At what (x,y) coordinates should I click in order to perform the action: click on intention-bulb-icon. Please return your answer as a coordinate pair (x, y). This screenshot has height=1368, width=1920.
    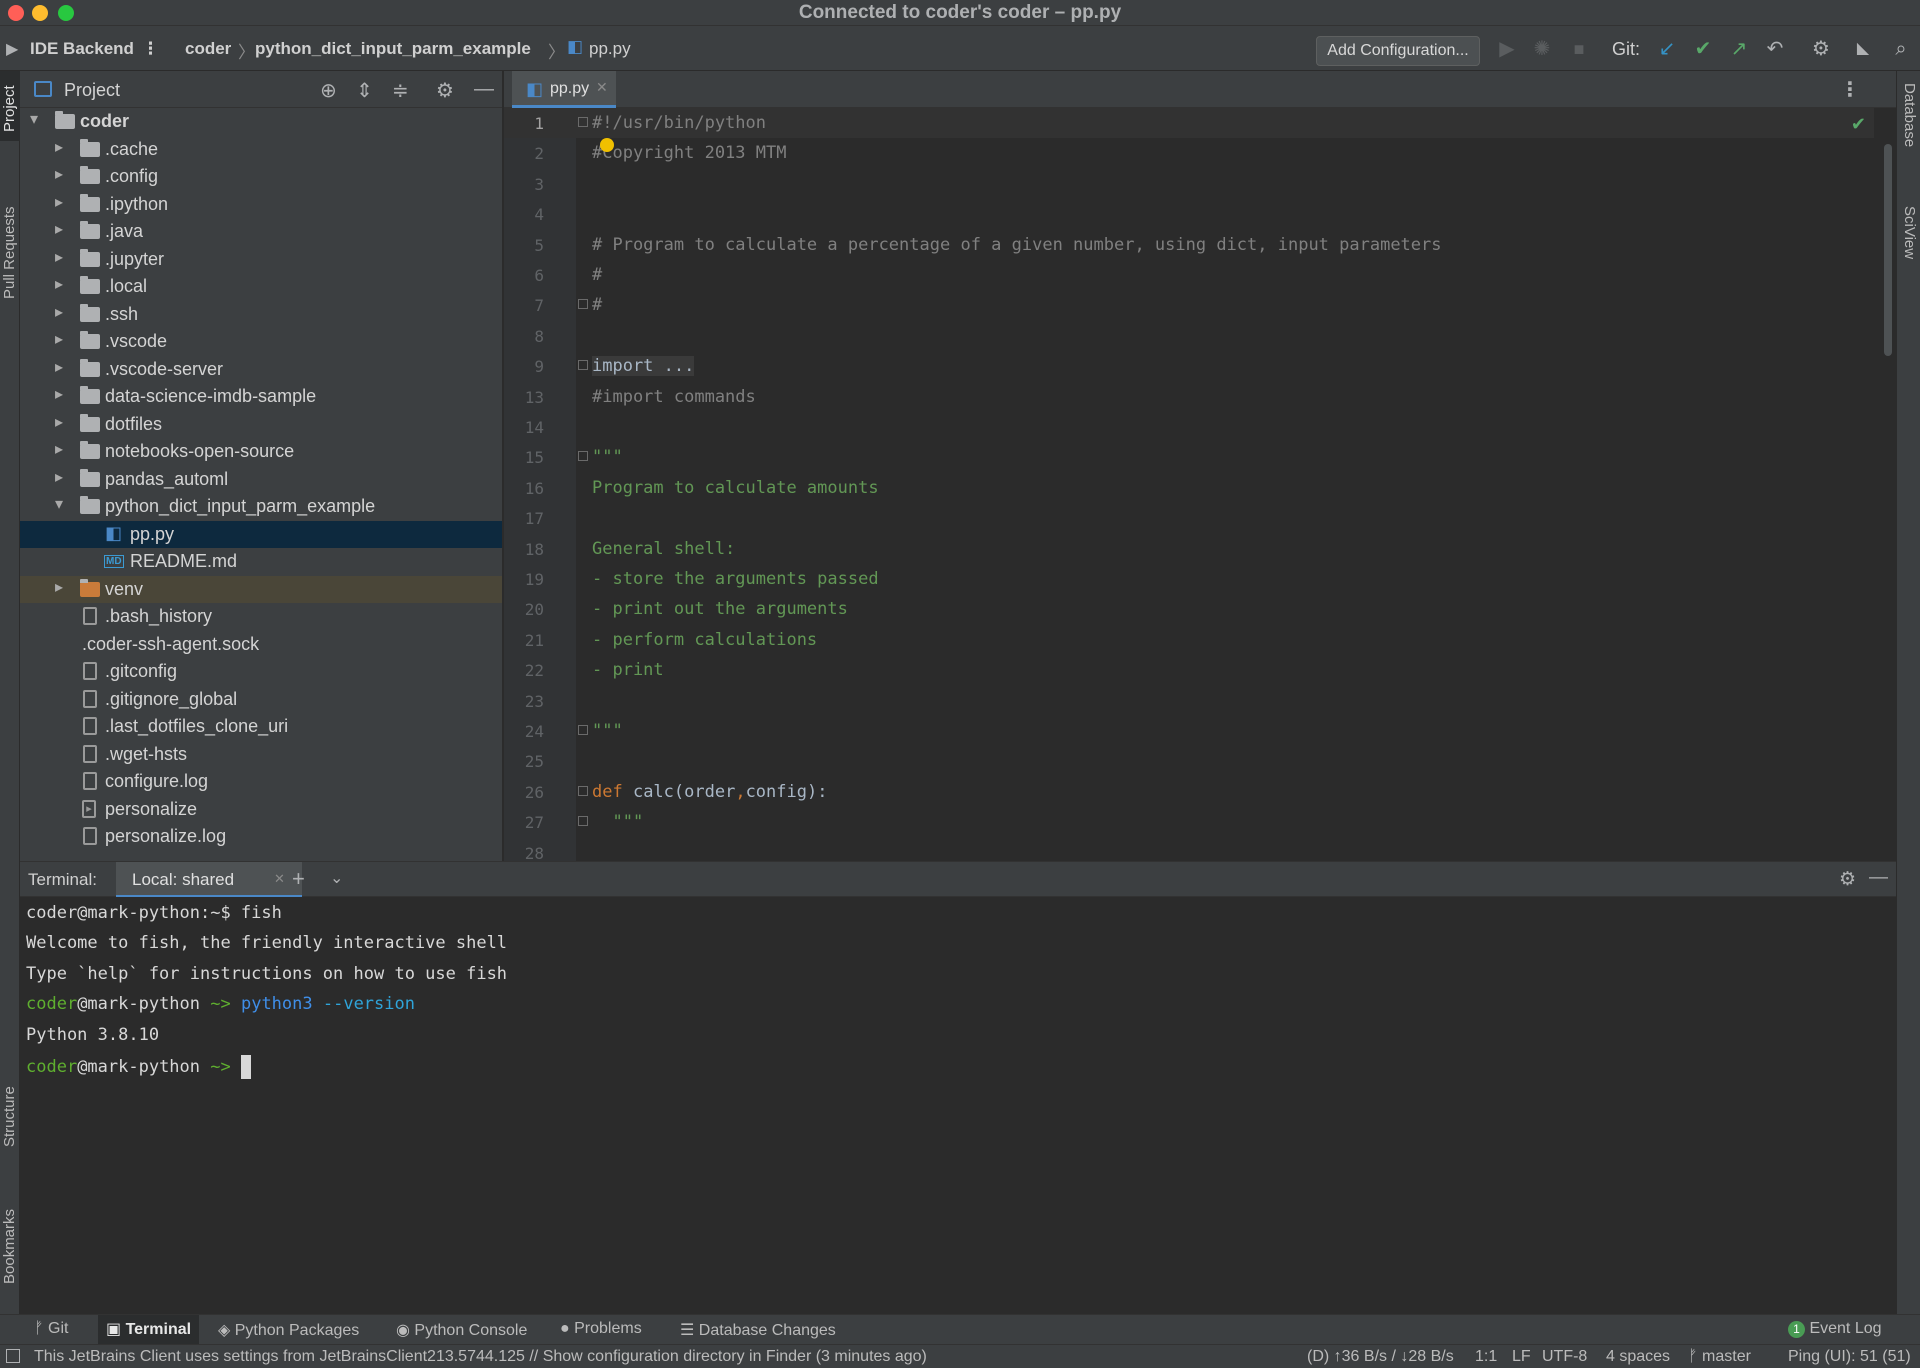
    Looking at the image, I should click on (607, 145).